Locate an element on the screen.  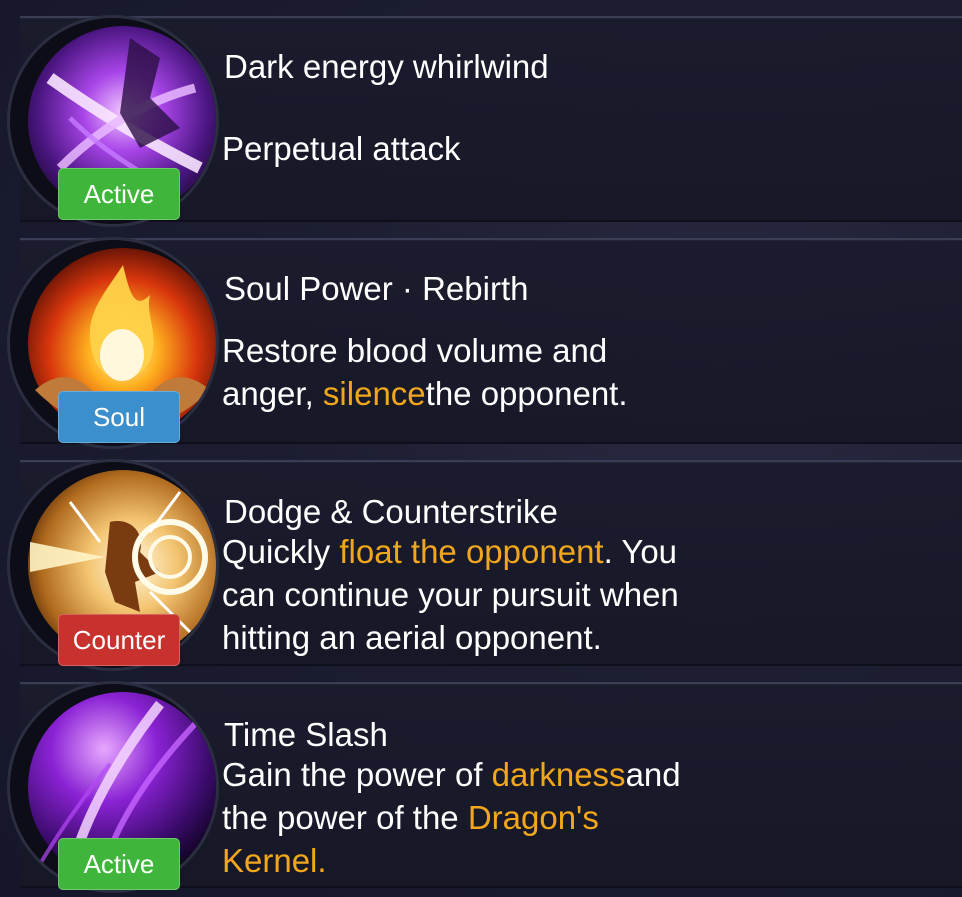
skill-name: Soul Power · Rebirth is located at coordinates (376, 288).